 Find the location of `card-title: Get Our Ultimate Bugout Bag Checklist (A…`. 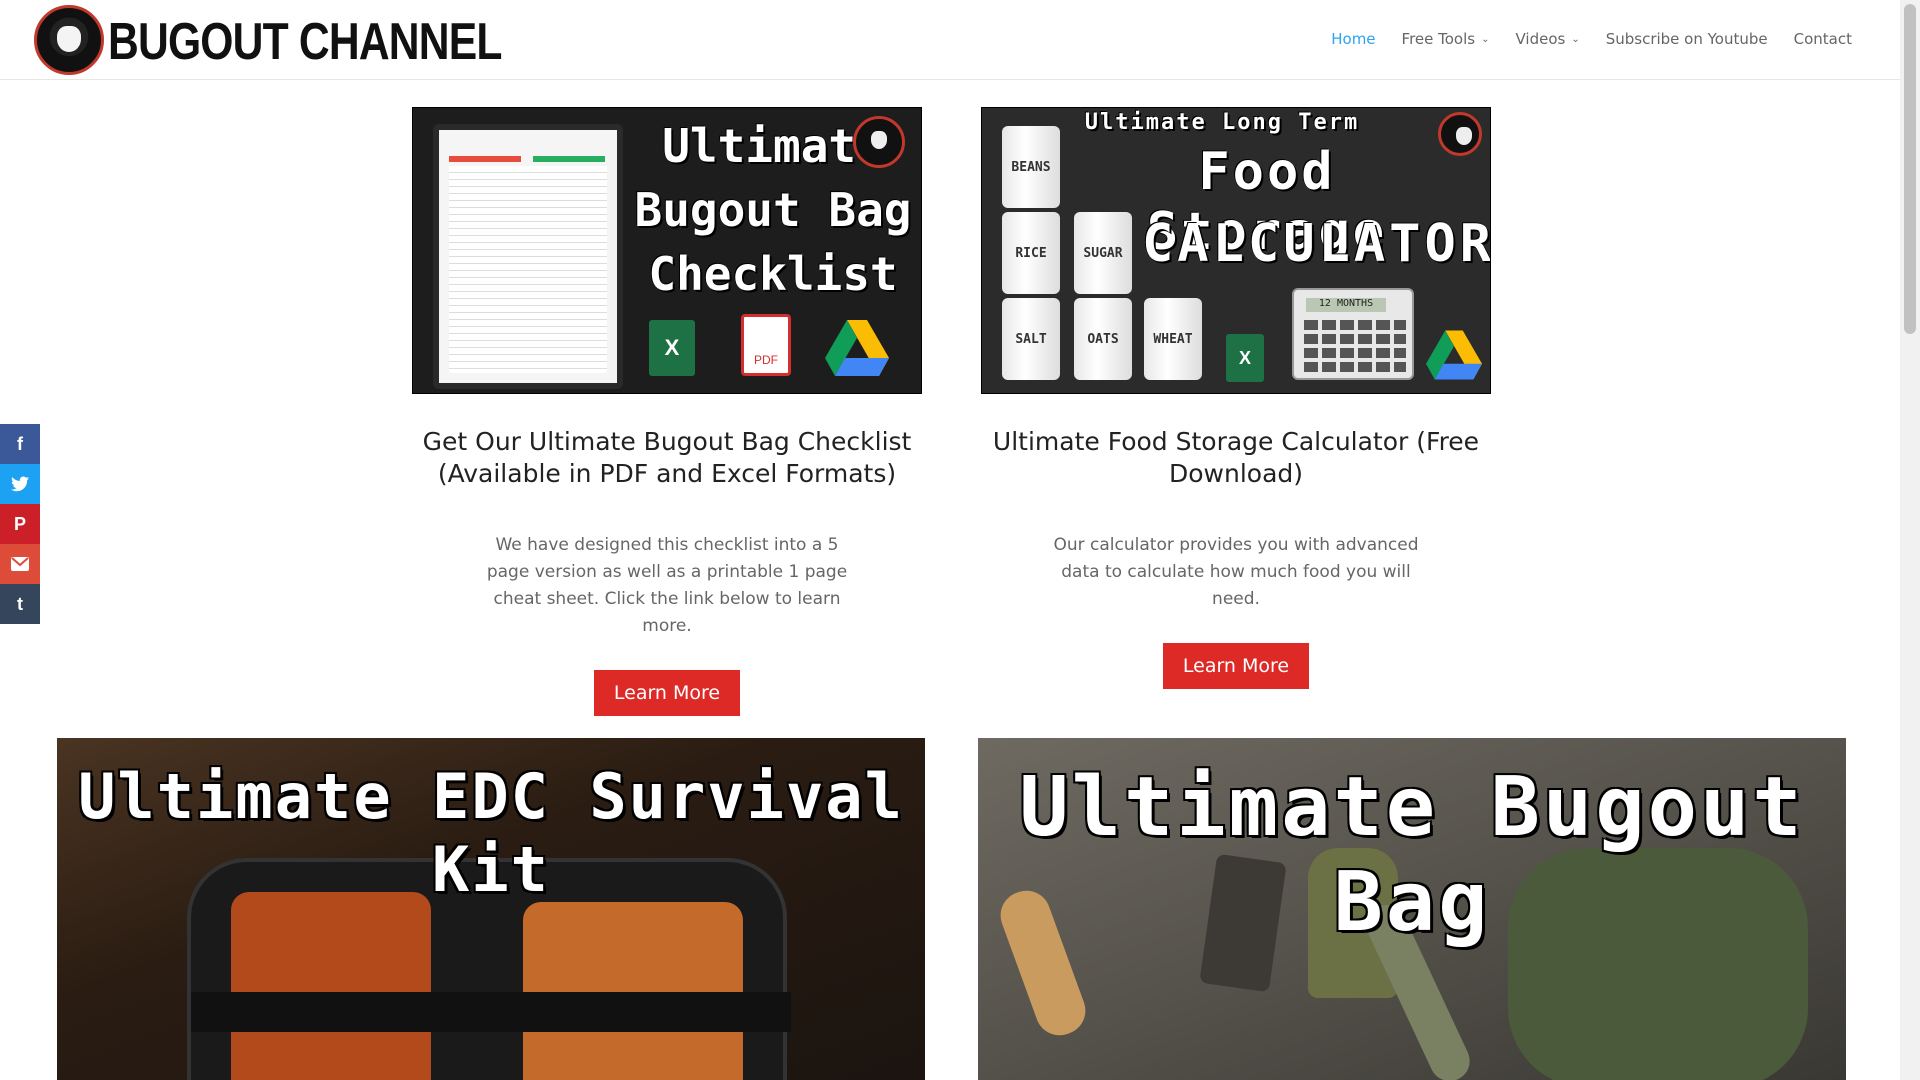

card-title: Get Our Ultimate Bugout Bag Checklist (A… is located at coordinates (667, 458).